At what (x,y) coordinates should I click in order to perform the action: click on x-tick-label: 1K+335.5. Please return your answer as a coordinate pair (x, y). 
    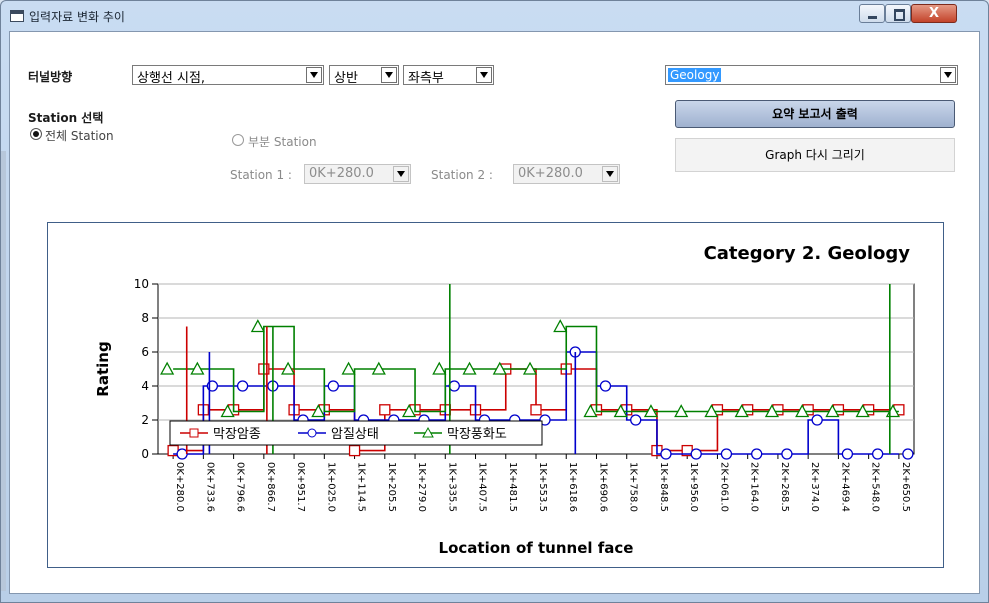
    Looking at the image, I should click on (451, 487).